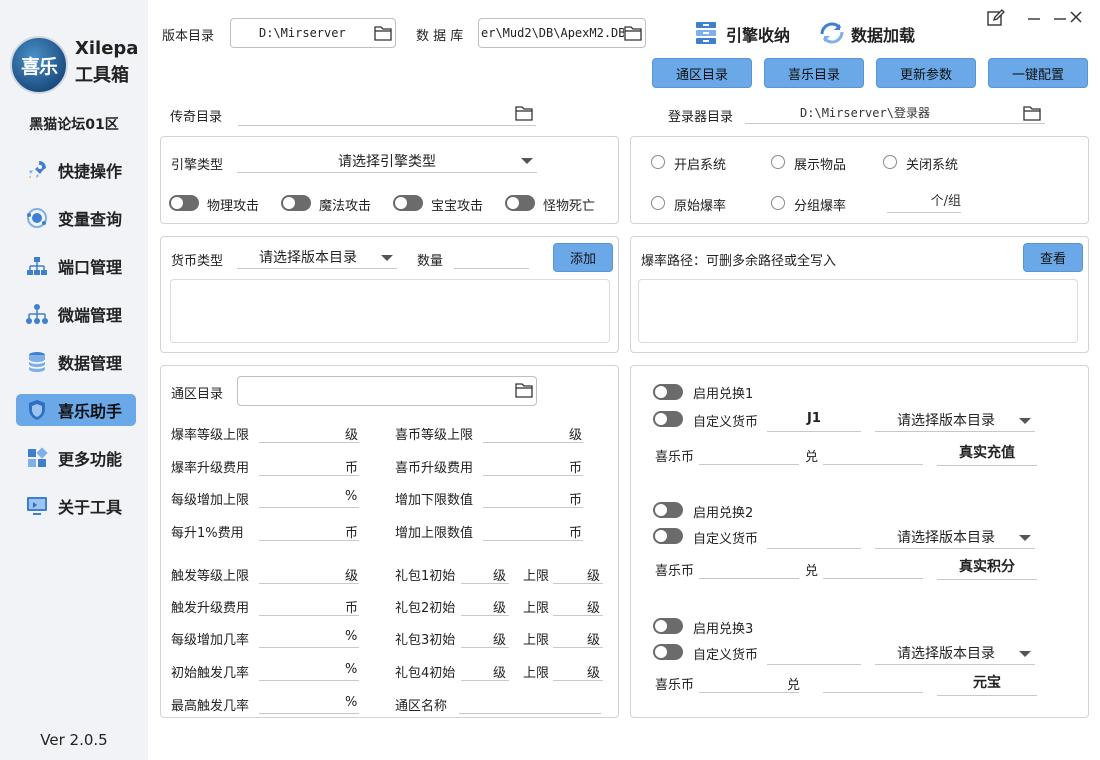  I want to click on custom-currency-1-toggle, so click(668, 419).